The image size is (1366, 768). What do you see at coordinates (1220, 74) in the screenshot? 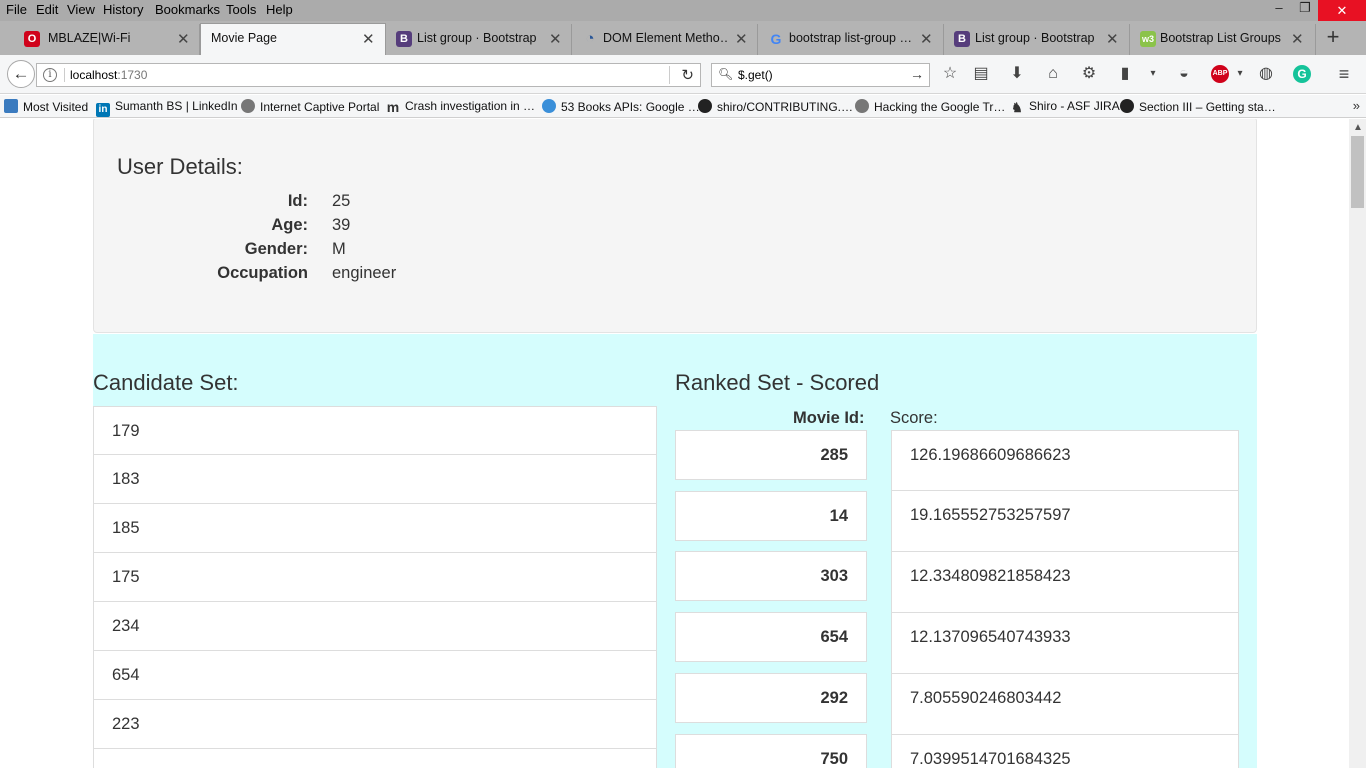
I see `adblock-icon: ABP` at bounding box center [1220, 74].